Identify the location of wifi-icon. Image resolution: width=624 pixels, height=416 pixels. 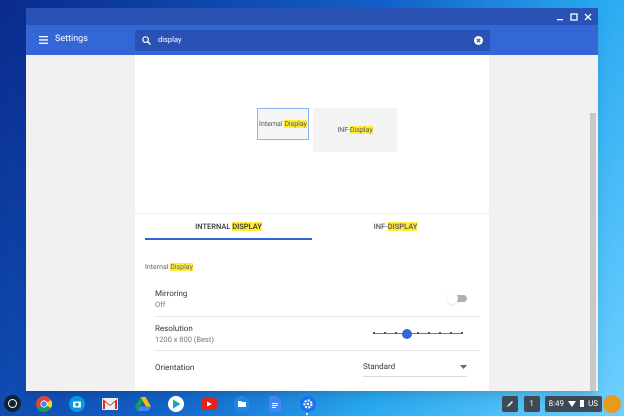
(572, 403).